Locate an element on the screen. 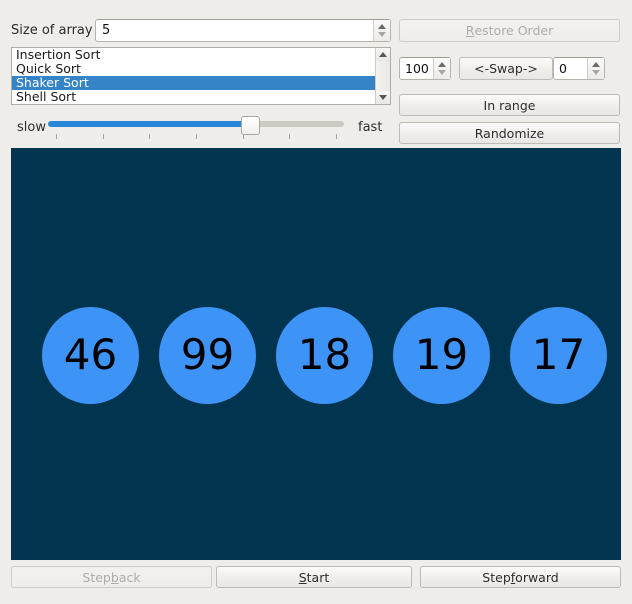 This screenshot has width=632, height=604. scroll-up-button is located at coordinates (382, 54).